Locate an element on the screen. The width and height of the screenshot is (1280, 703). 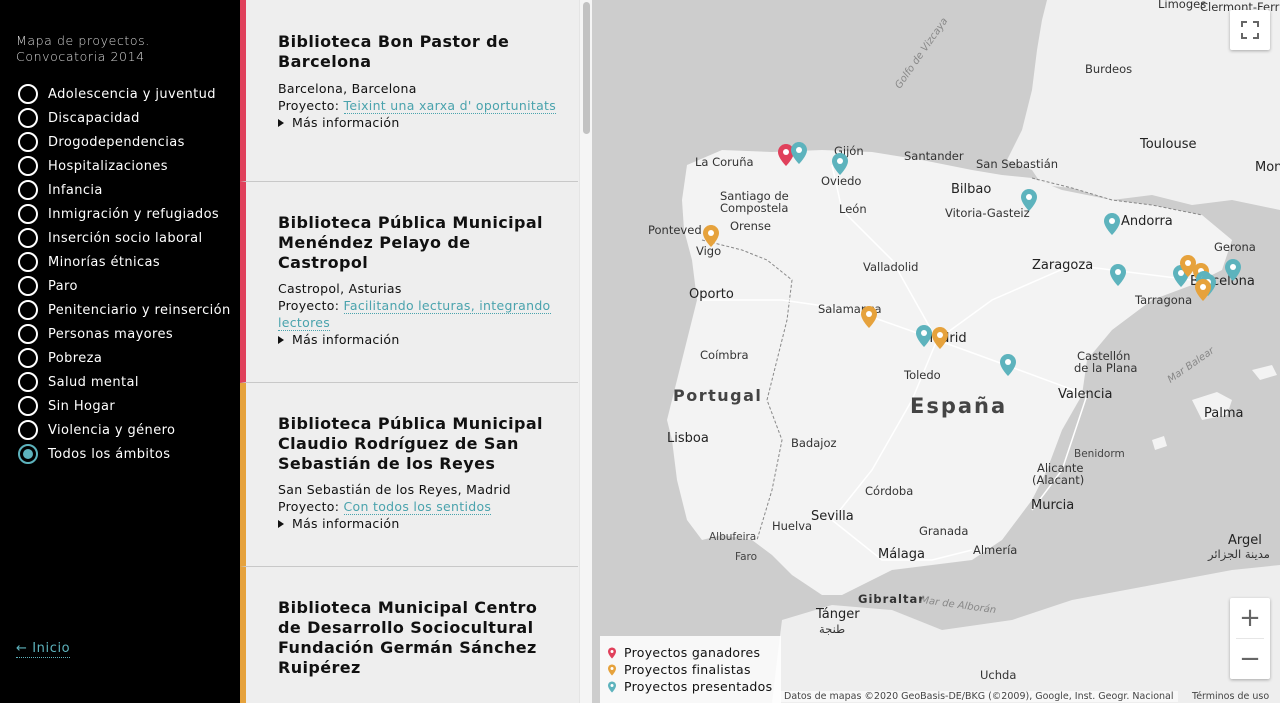
map-label-faro: Faro is located at coordinates (746, 557).